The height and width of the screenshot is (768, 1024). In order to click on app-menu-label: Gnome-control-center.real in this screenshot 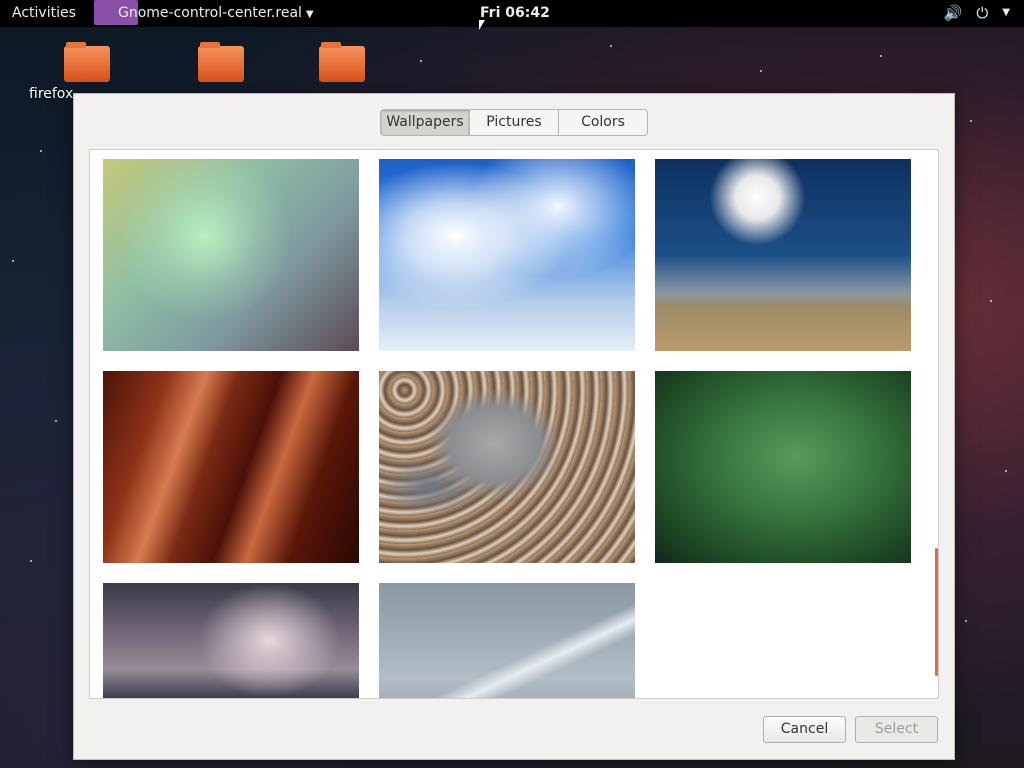, I will do `click(210, 13)`.